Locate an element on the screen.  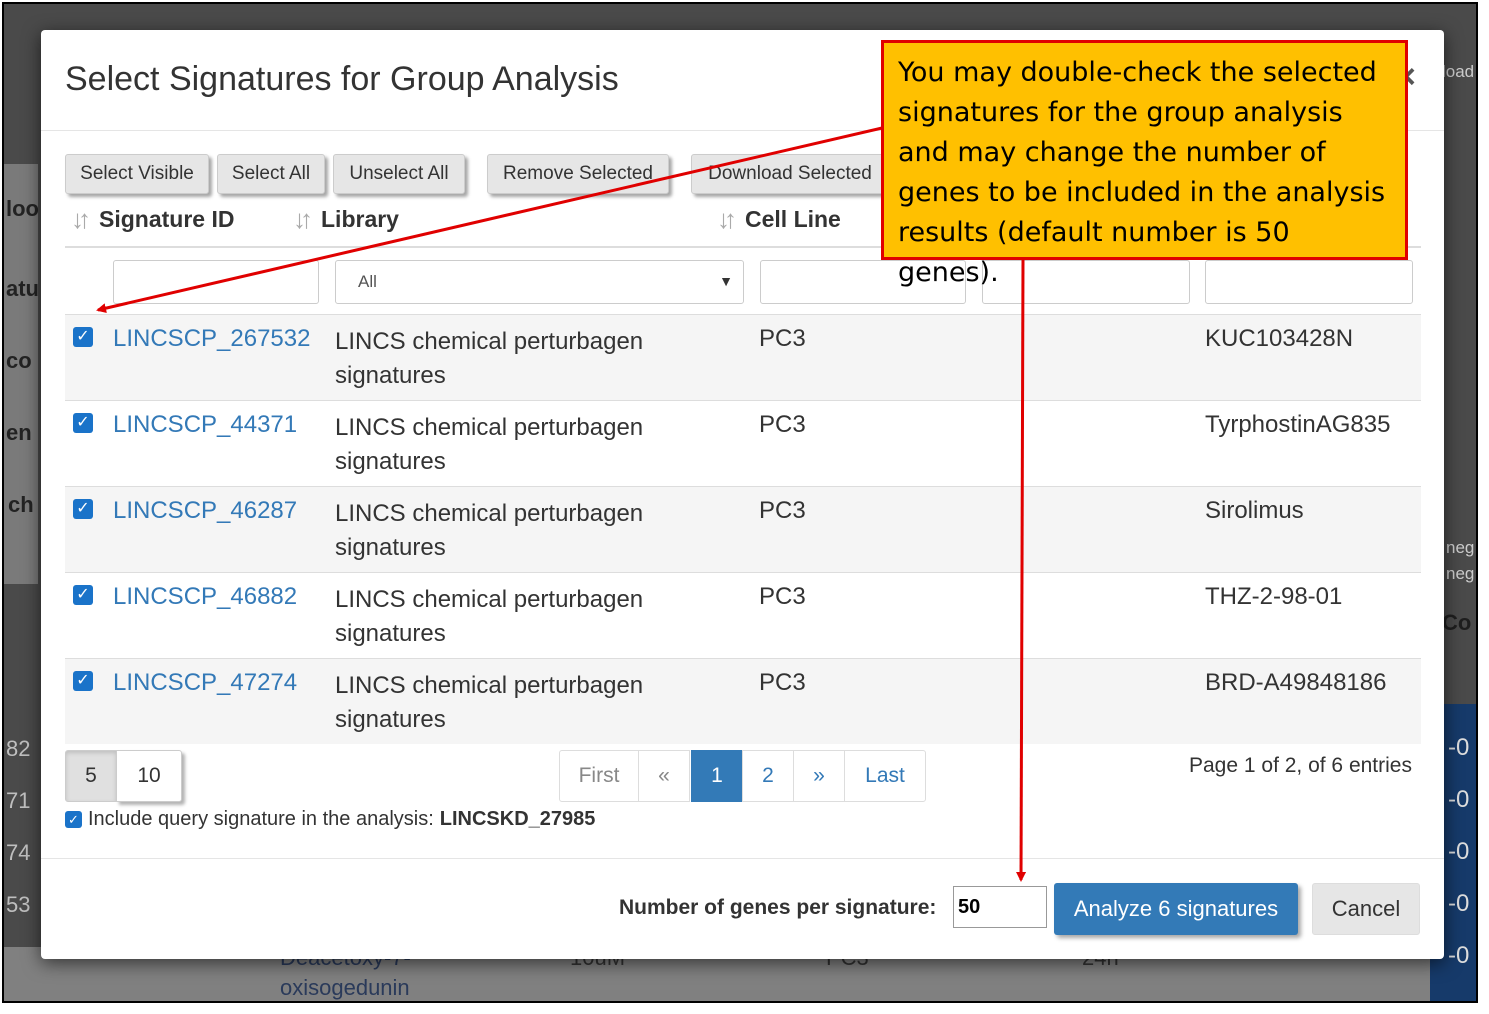
arrow-to-genes-input is located at coordinates (1021, 570).